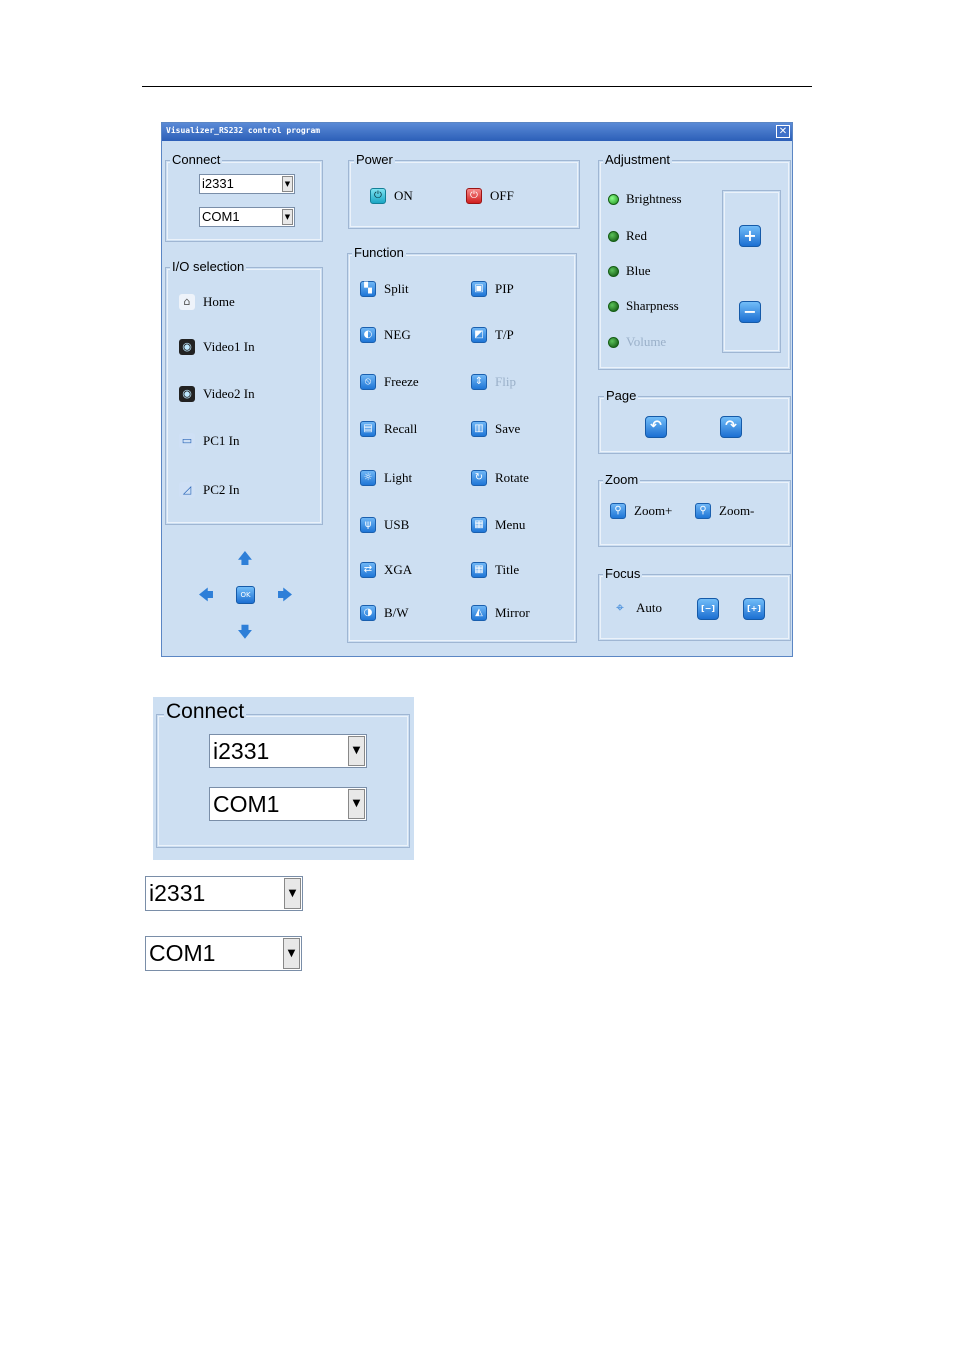 The width and height of the screenshot is (954, 1350). I want to click on auto-focus-label: Auto, so click(649, 607).